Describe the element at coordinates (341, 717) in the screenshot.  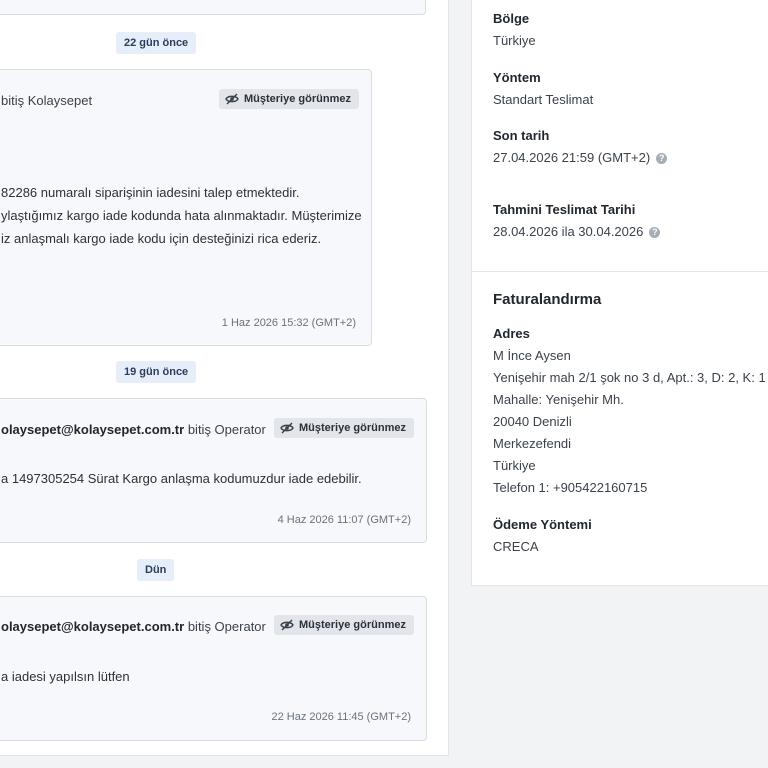
I see `message-timestamp: 22 Haz 2026 11:45 (GMT+2)` at that location.